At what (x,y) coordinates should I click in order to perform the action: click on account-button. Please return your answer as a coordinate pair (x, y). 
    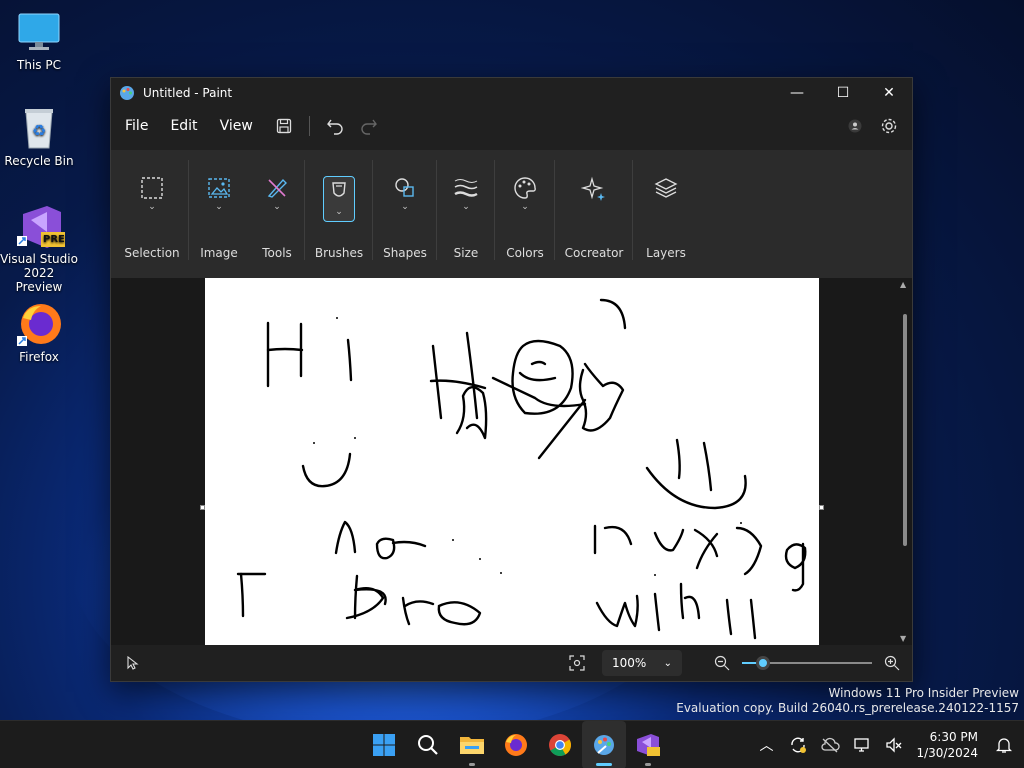
    Looking at the image, I should click on (855, 126).